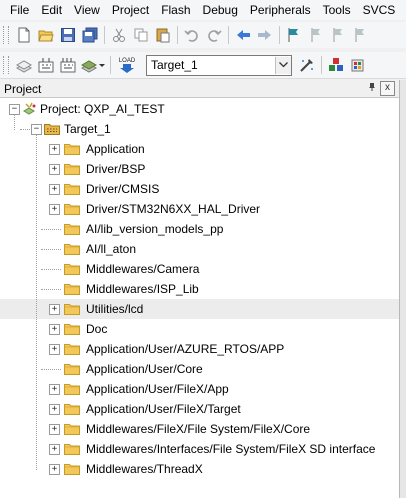 This screenshot has height=498, width=406. I want to click on target-select: Target_1, so click(219, 65).